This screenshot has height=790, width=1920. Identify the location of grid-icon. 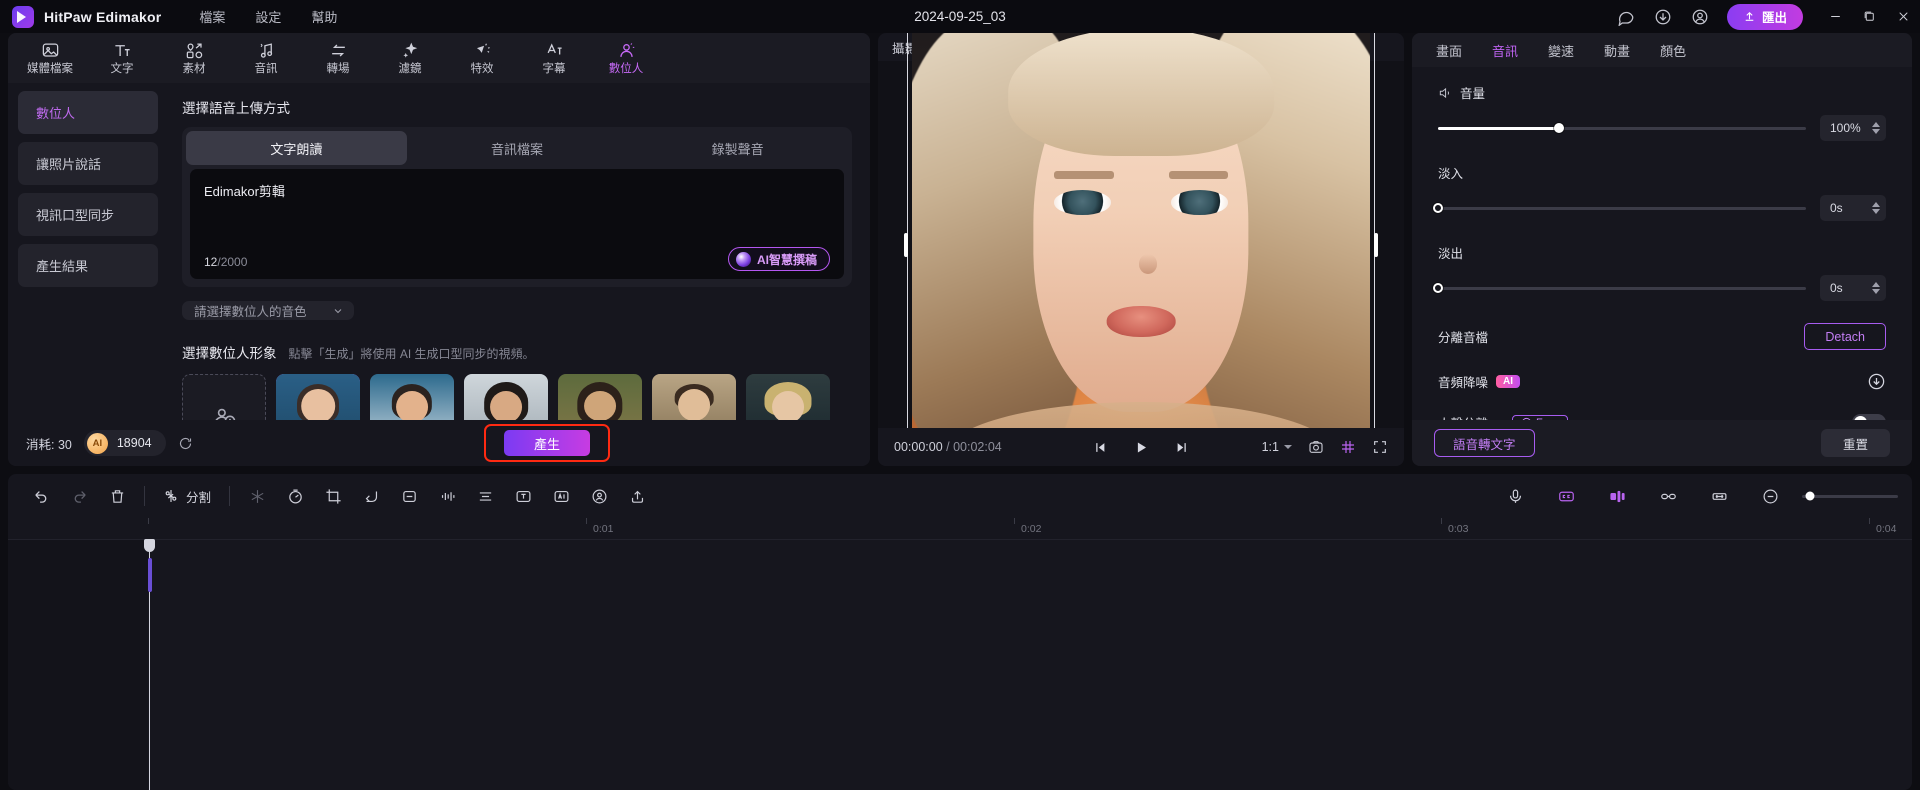
(1348, 447).